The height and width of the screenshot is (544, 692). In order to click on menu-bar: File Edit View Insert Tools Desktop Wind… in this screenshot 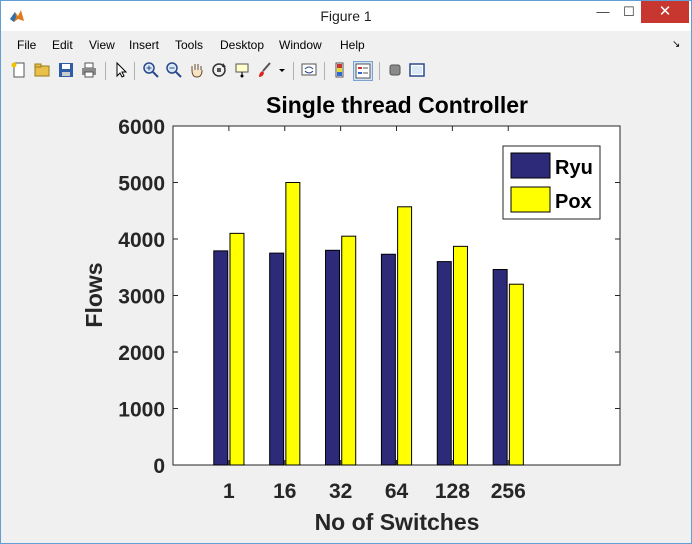, I will do `click(346, 45)`.